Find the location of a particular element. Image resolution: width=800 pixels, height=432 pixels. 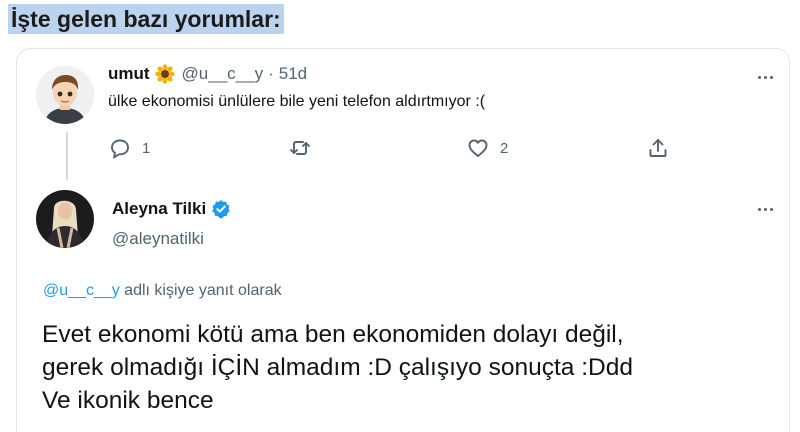

sunflower-icon is located at coordinates (164, 74).